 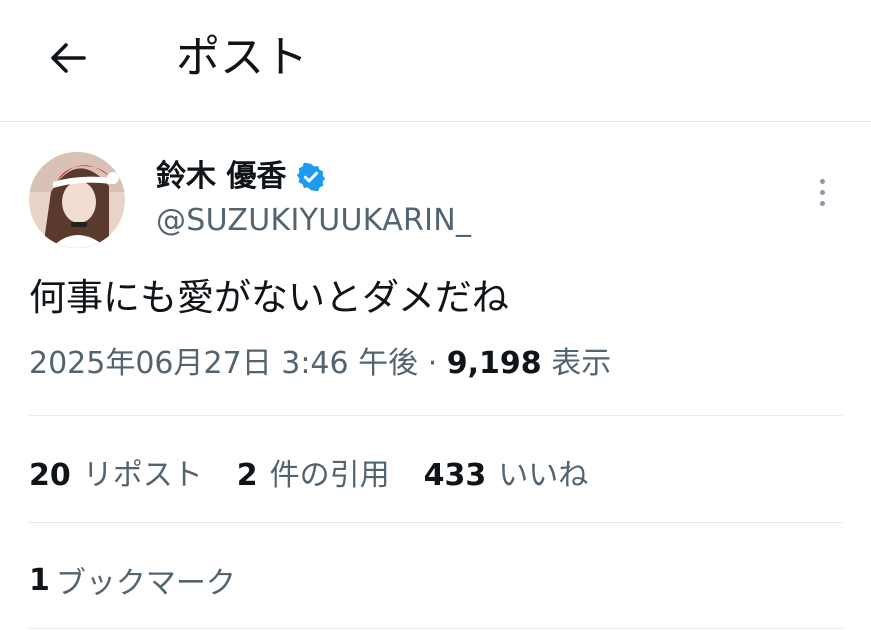 What do you see at coordinates (39, 580) in the screenshot?
I see `bookmarks-count: 1` at bounding box center [39, 580].